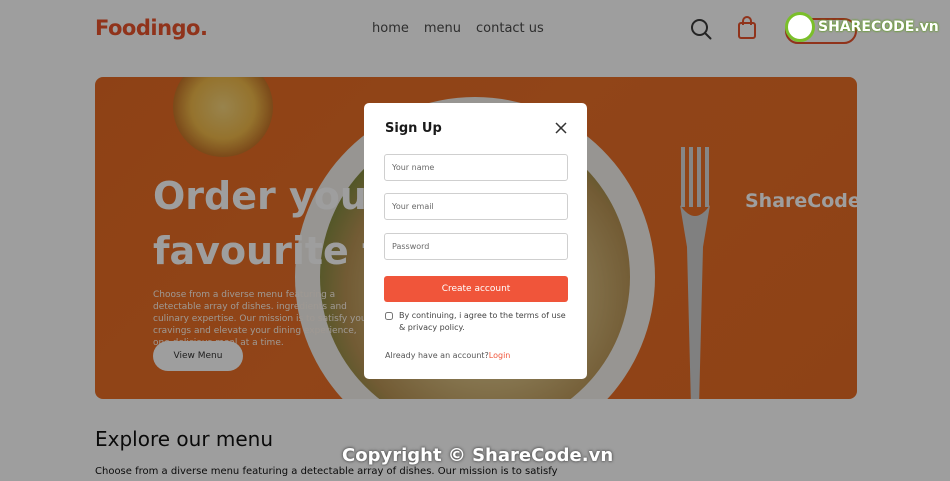 This screenshot has height=481, width=950. What do you see at coordinates (476, 206) in the screenshot?
I see `email-input` at bounding box center [476, 206].